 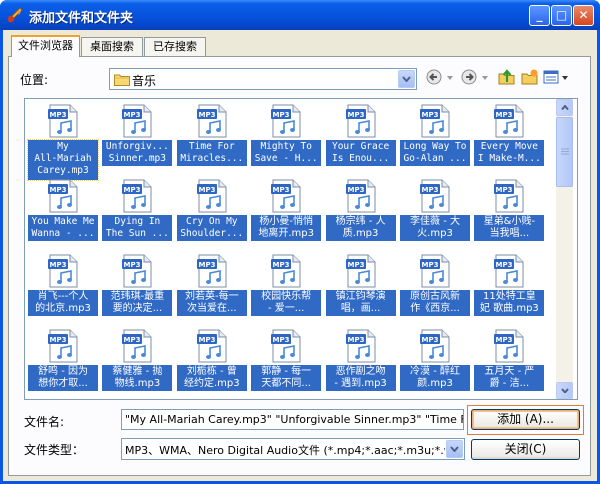 I want to click on minimize-button: _, so click(x=539, y=15).